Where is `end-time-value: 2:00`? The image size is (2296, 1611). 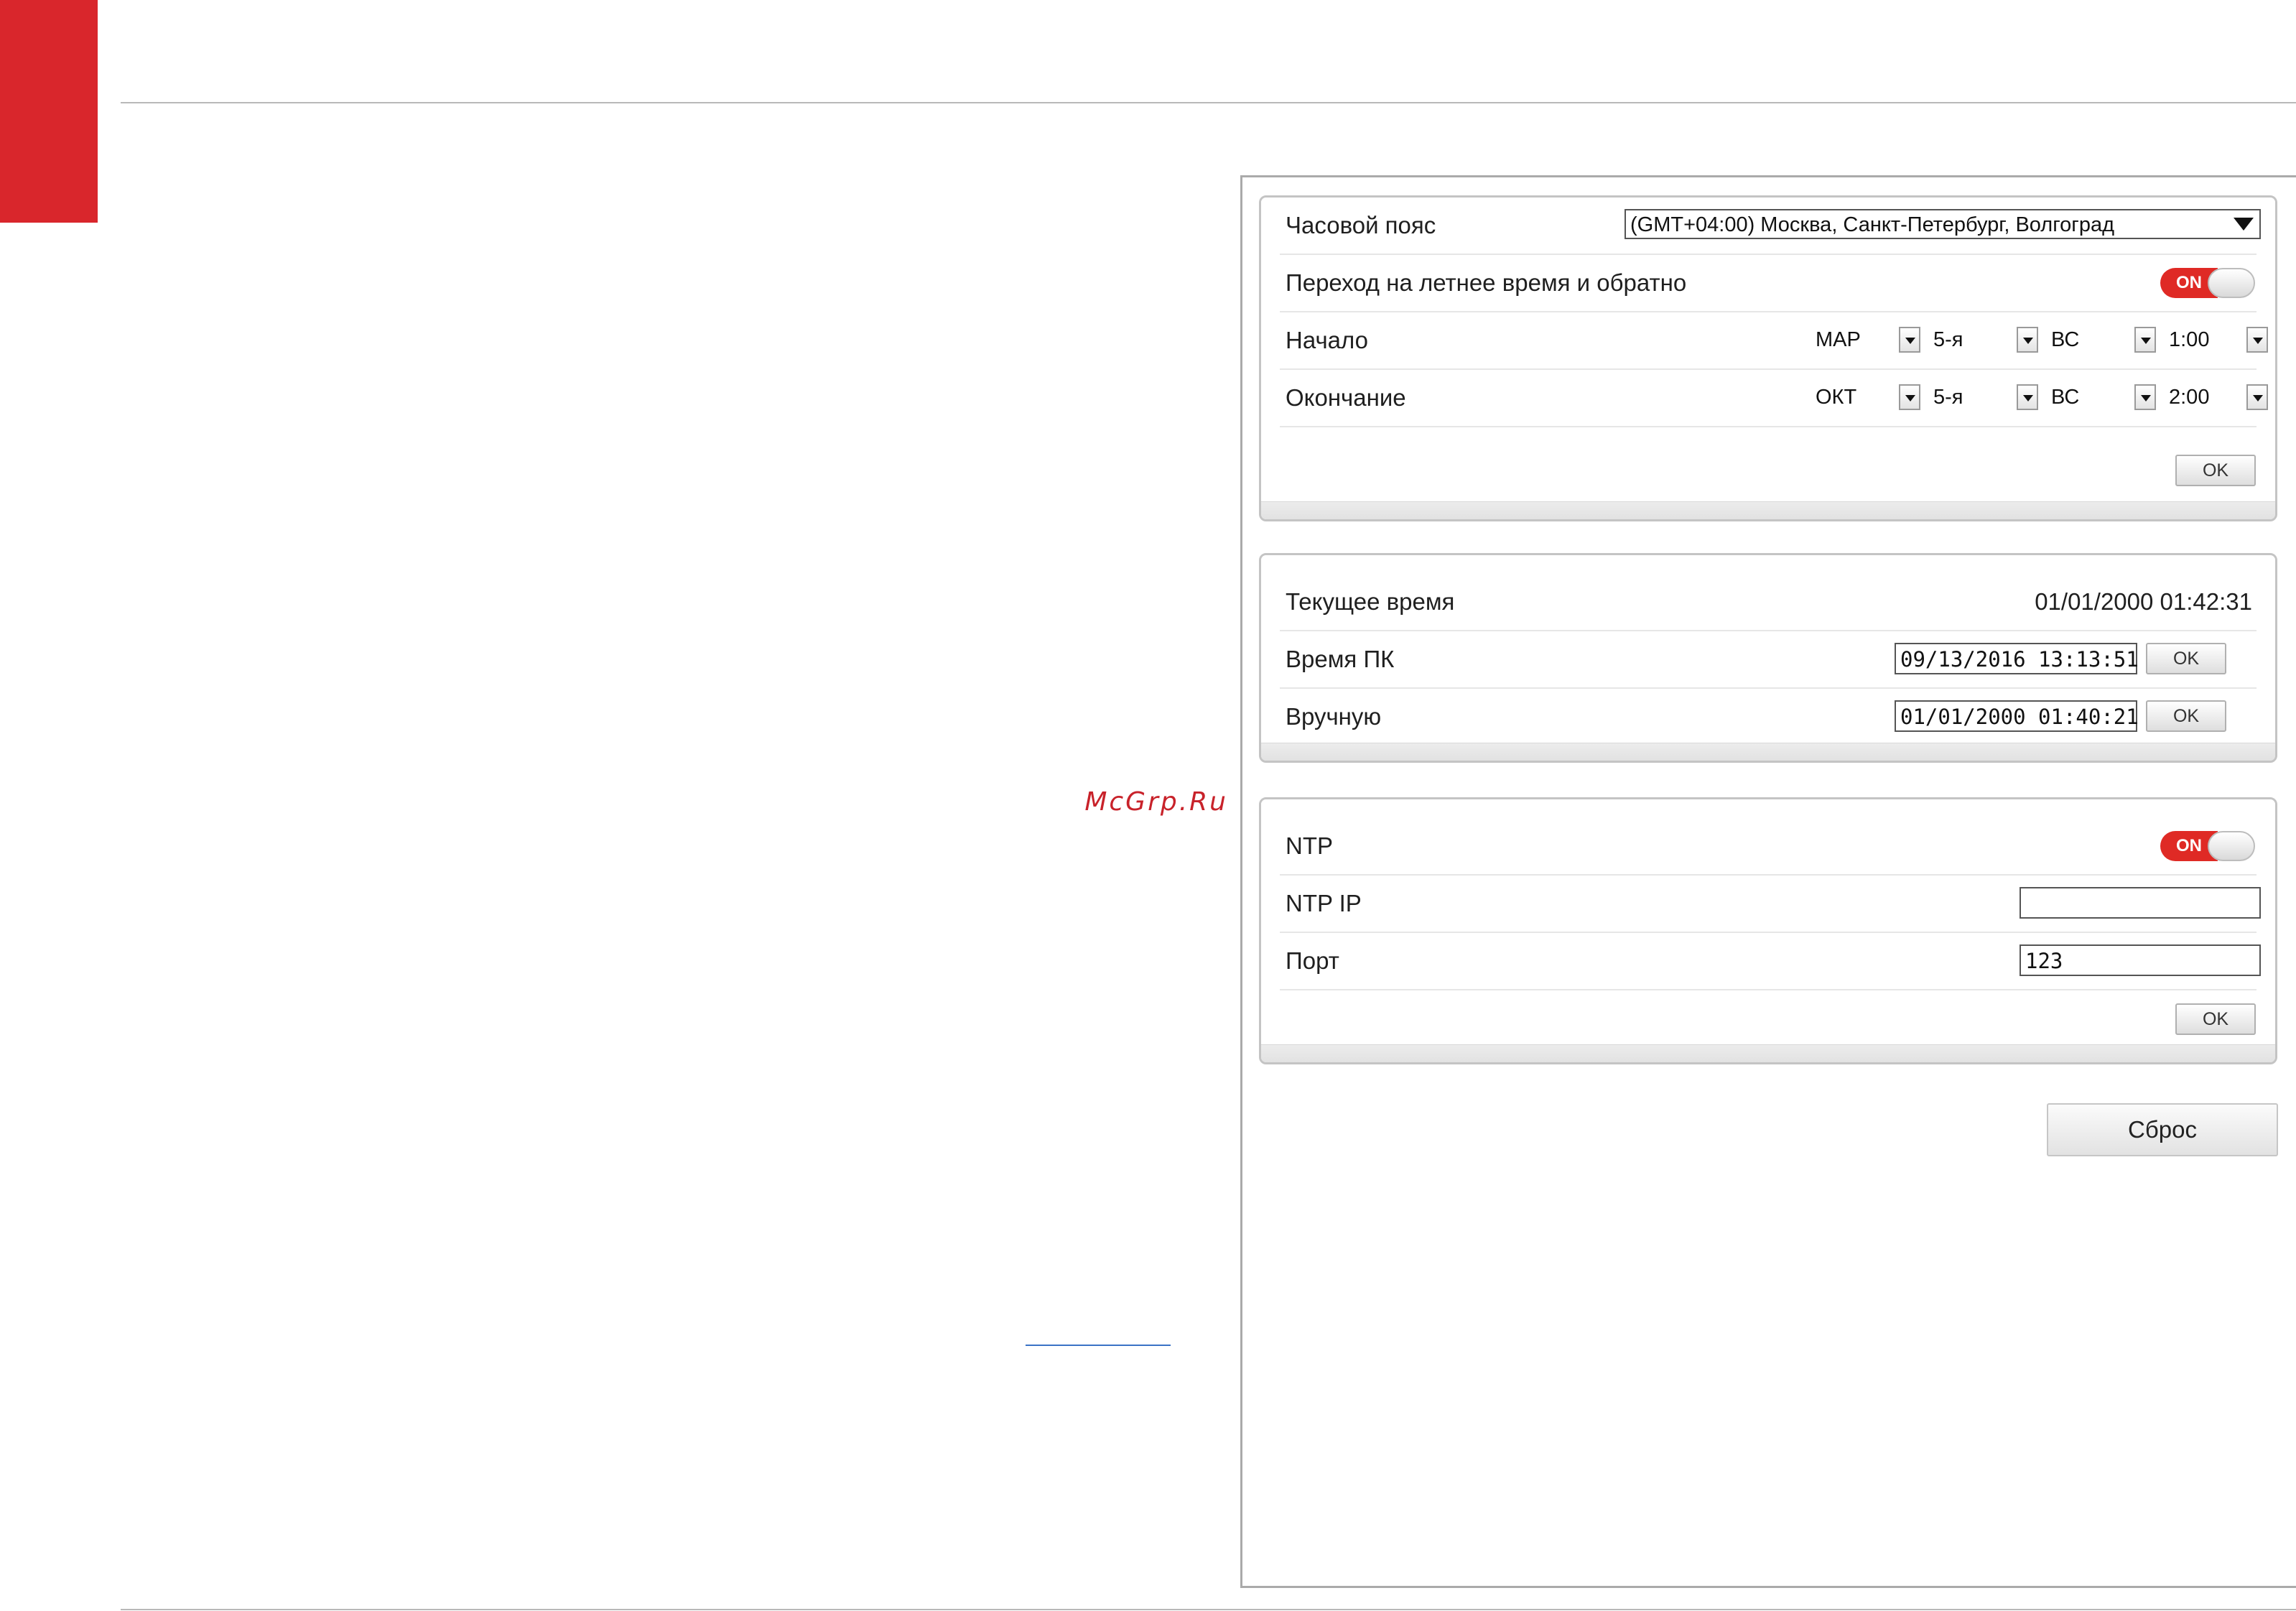
end-time-value: 2:00 is located at coordinates (2189, 397).